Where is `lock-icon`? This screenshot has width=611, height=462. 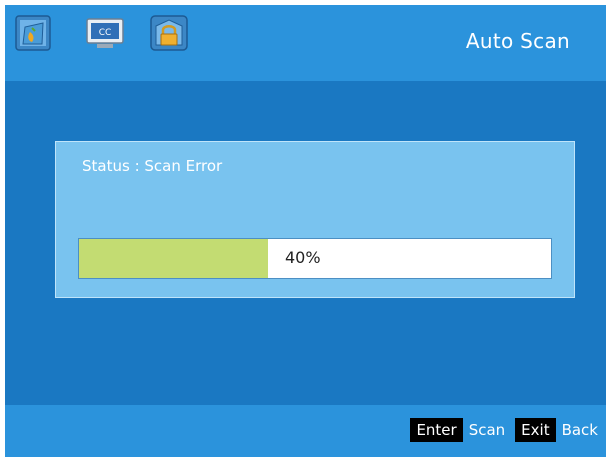
lock-icon is located at coordinates (169, 33).